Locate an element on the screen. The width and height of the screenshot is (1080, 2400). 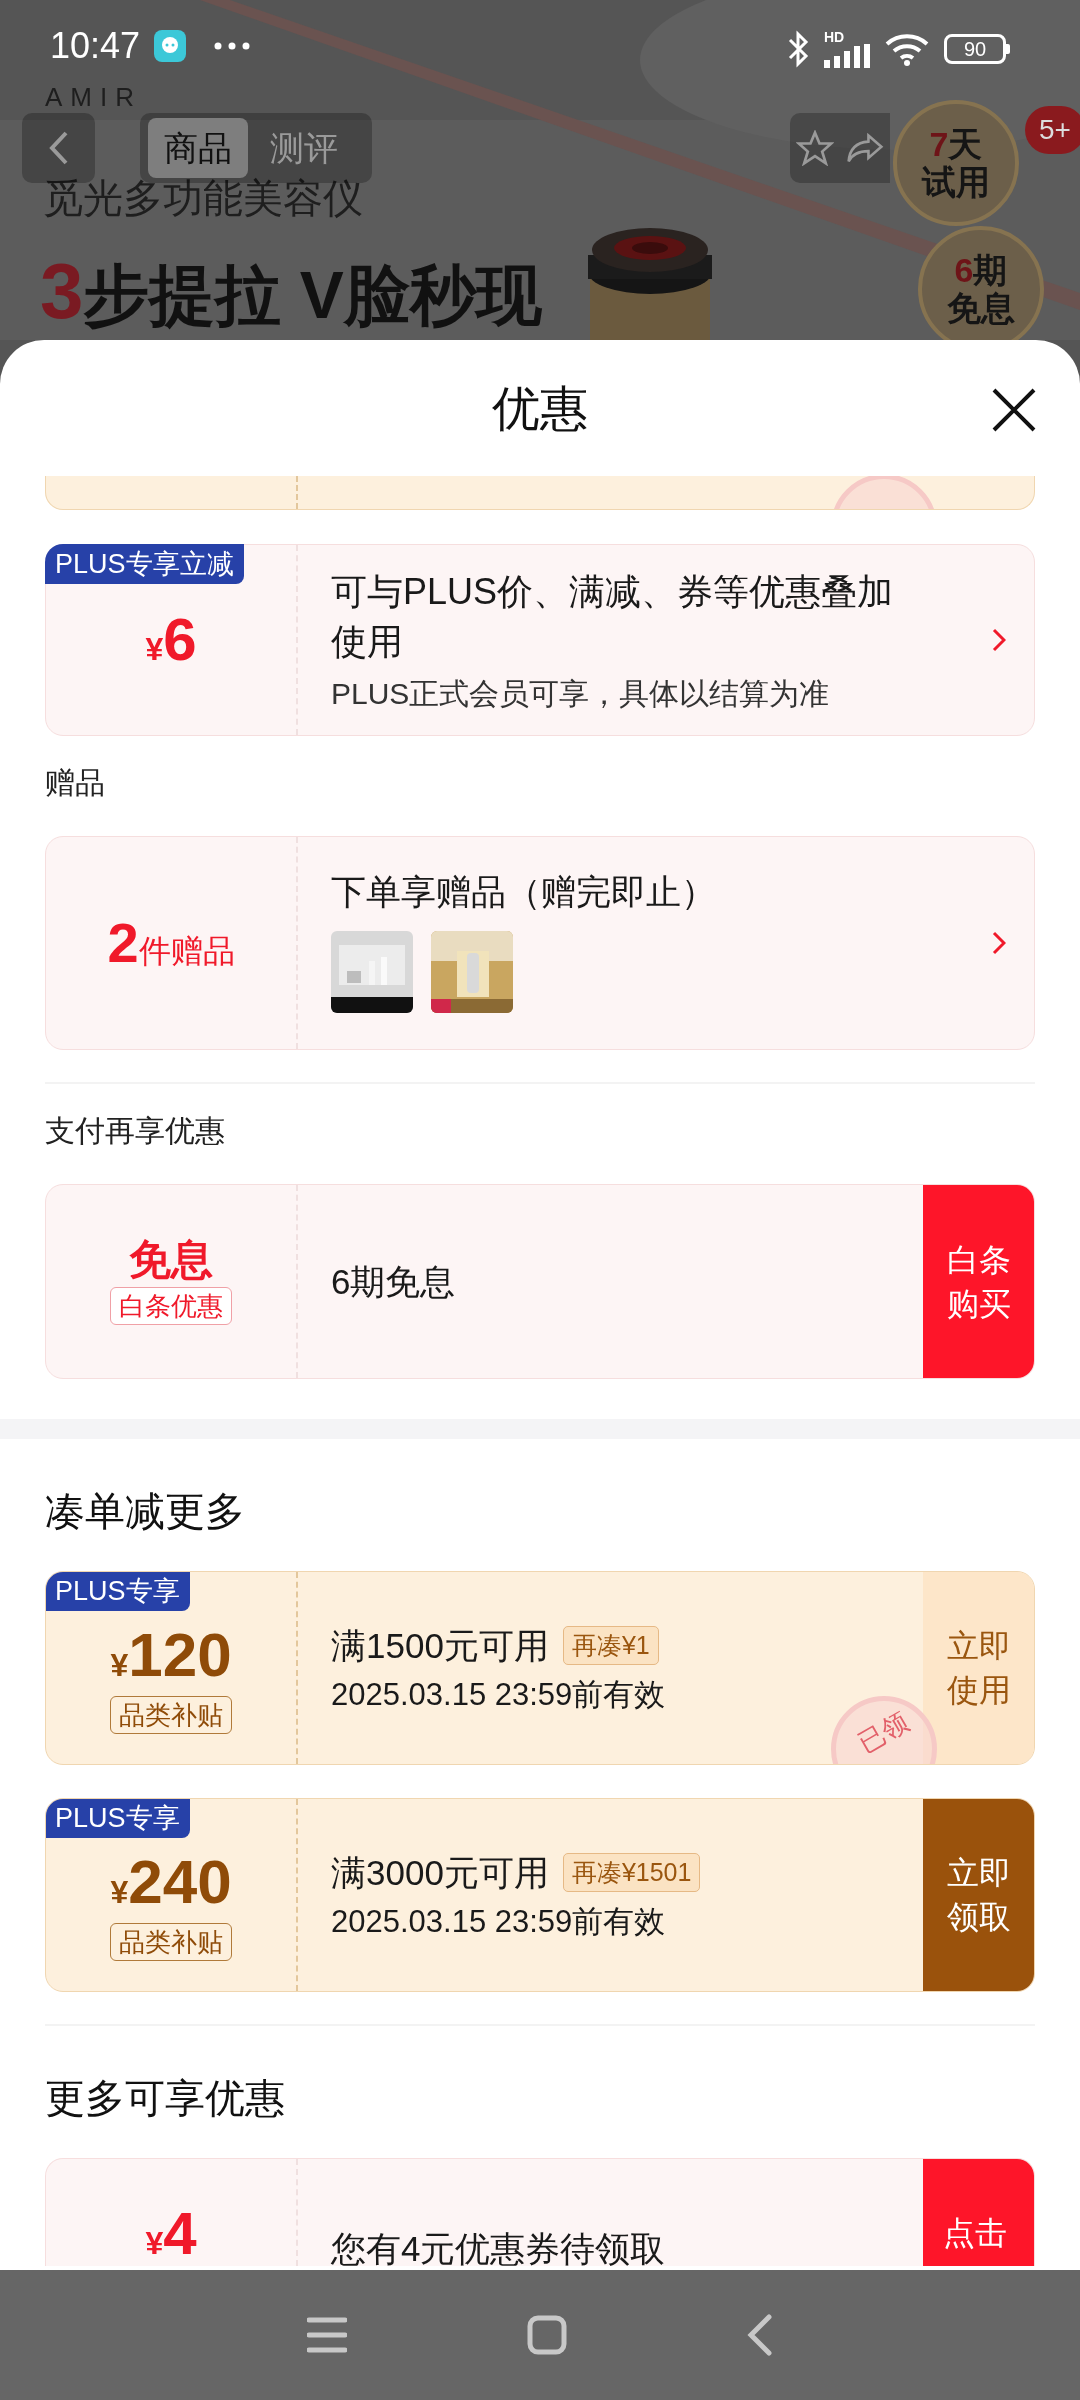
battery-cap is located at coordinates (1008, 49).